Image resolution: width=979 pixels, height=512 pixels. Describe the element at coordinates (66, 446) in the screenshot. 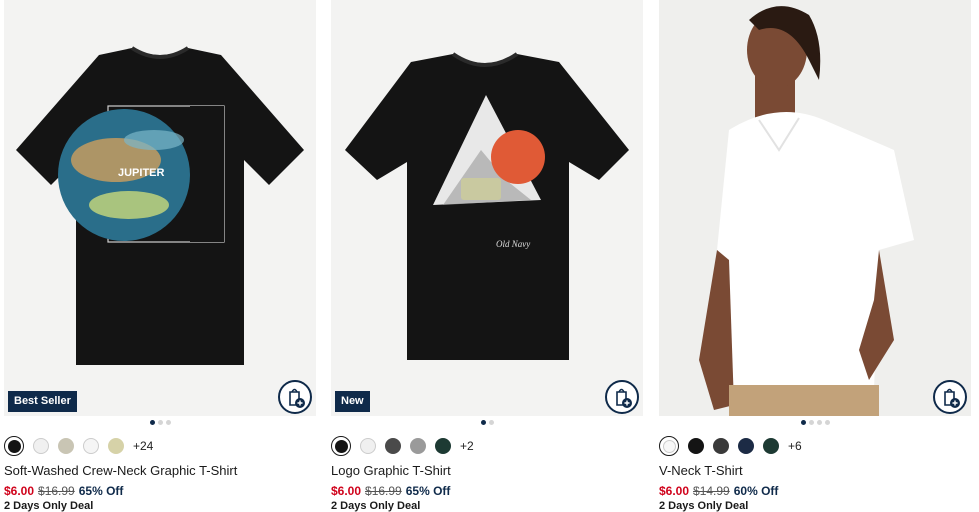

I see `swatch-graphic` at that location.